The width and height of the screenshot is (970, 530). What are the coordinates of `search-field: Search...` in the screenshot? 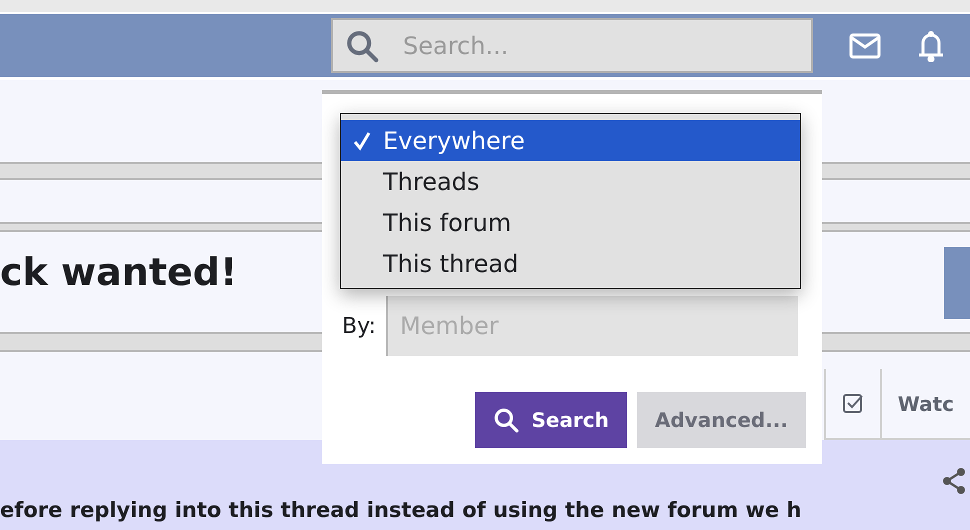 It's located at (572, 45).